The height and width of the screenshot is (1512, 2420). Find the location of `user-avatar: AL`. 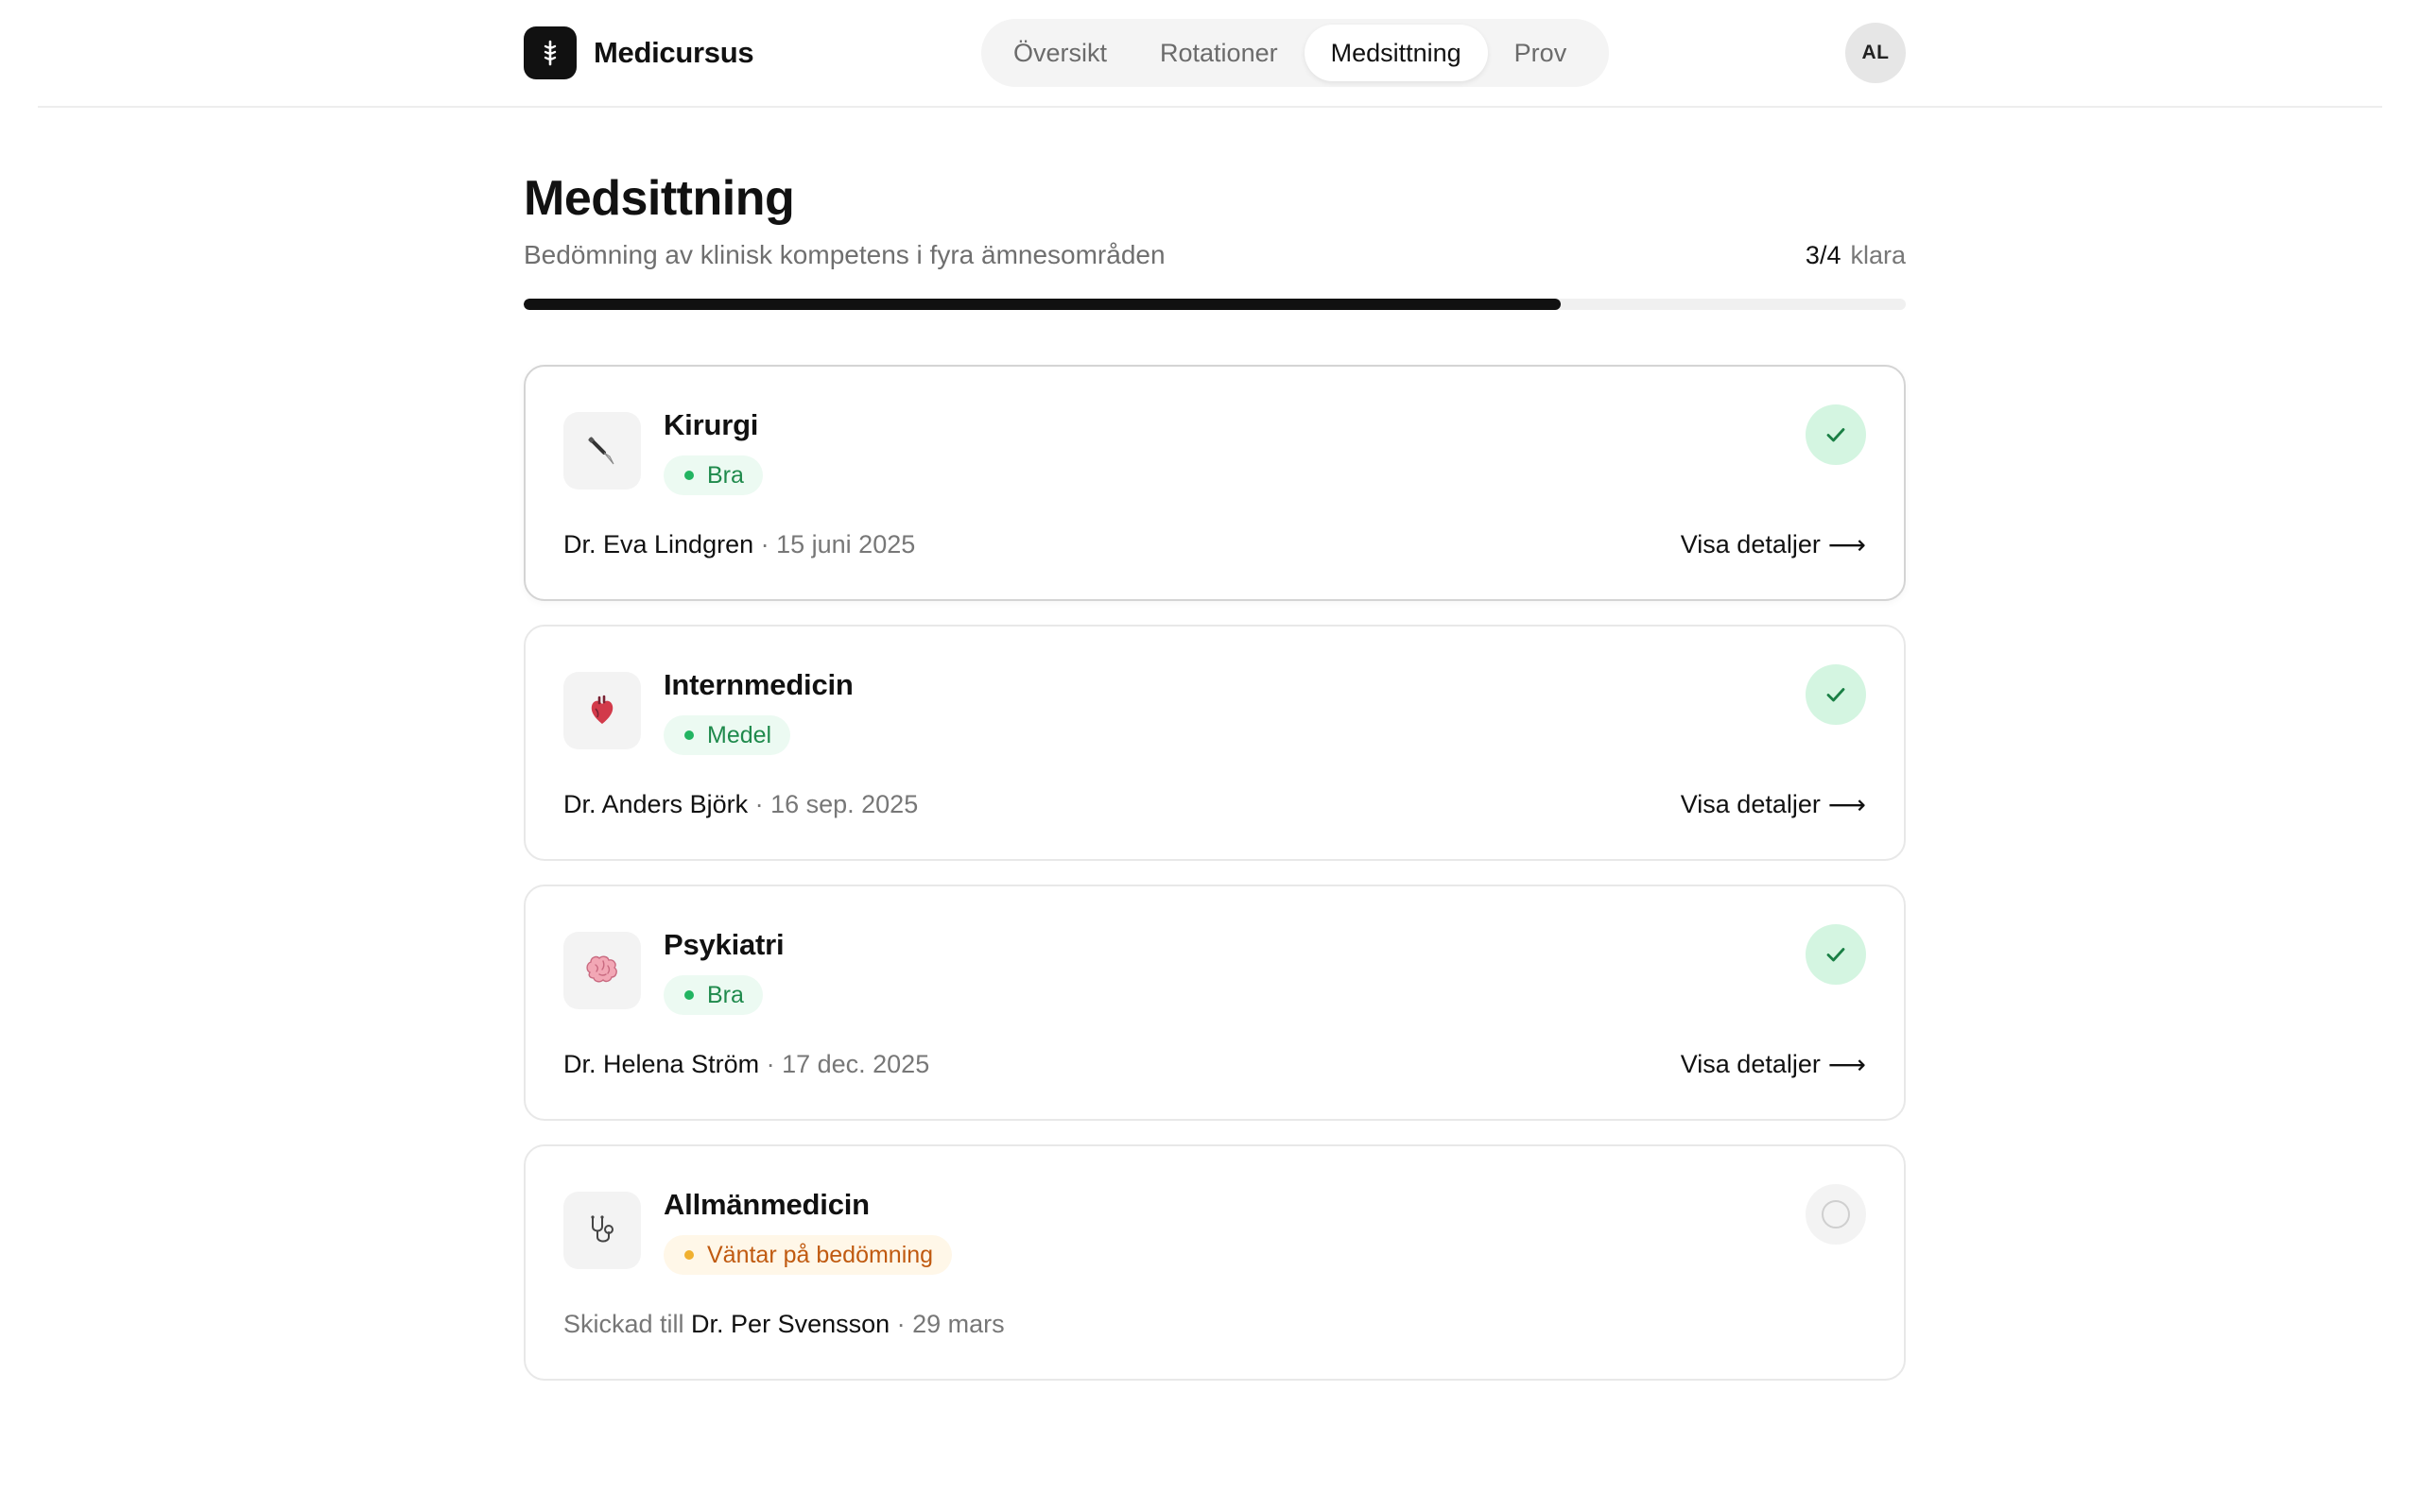

user-avatar: AL is located at coordinates (1875, 53).